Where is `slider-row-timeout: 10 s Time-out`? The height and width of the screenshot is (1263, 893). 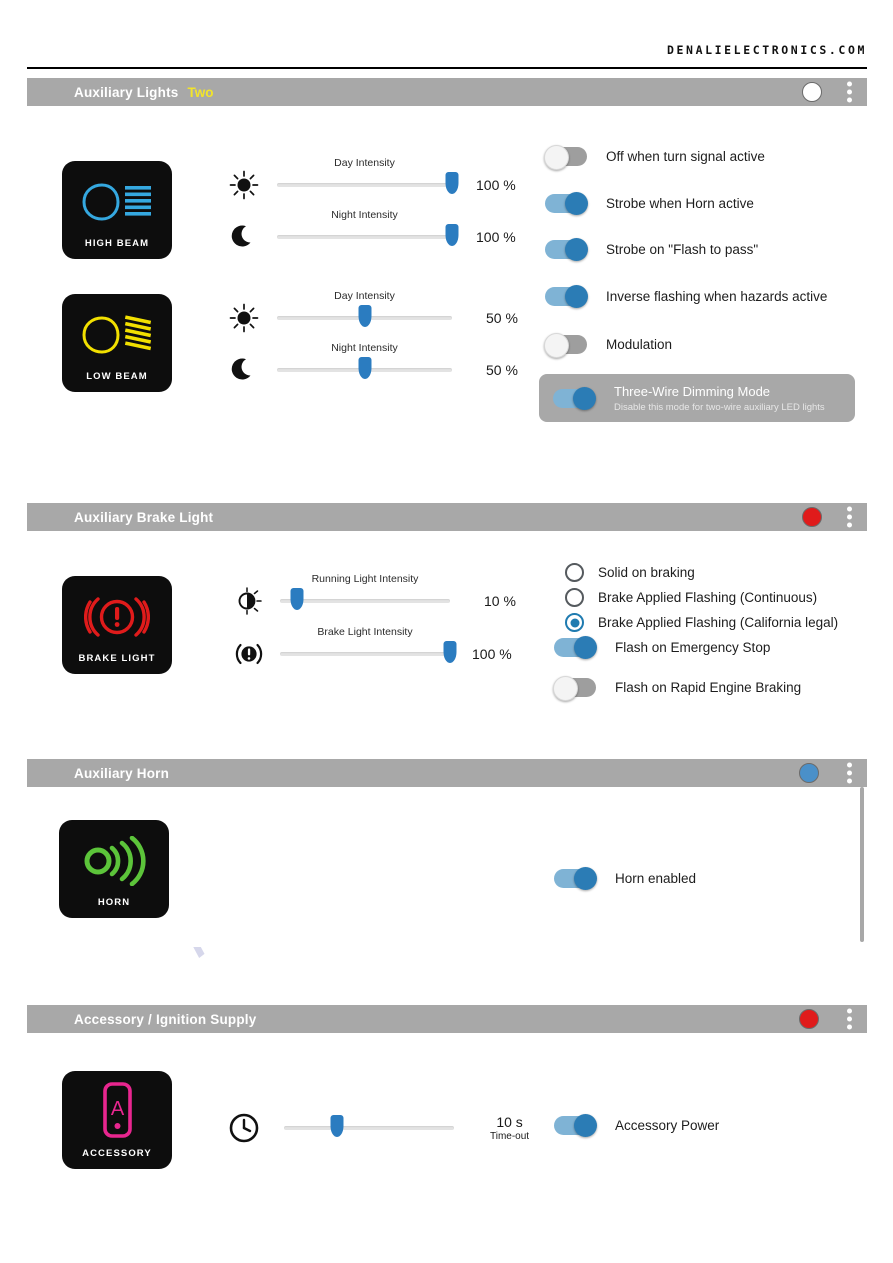
slider-row-timeout: 10 s Time-out is located at coordinates (378, 1128).